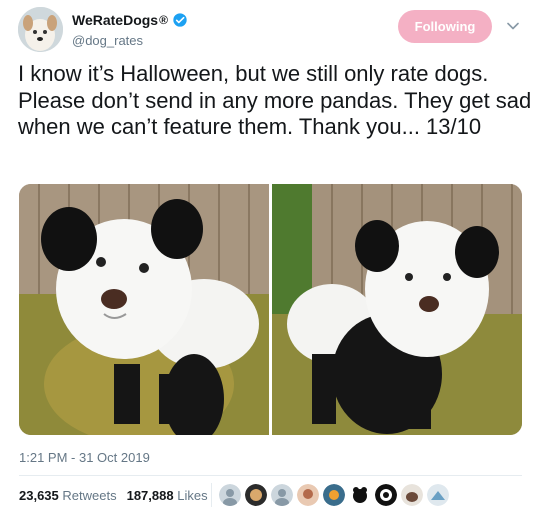  Describe the element at coordinates (150, 495) in the screenshot. I see `likes-count: 187,888` at that location.